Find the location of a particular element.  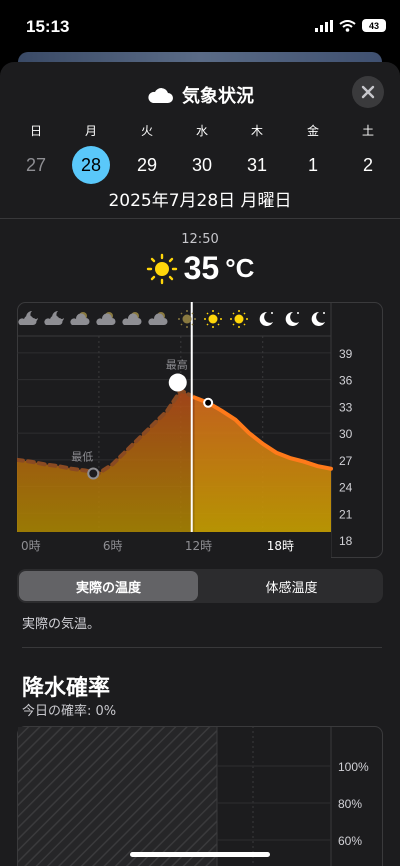

day-28: 月 28 is located at coordinates (91, 153).